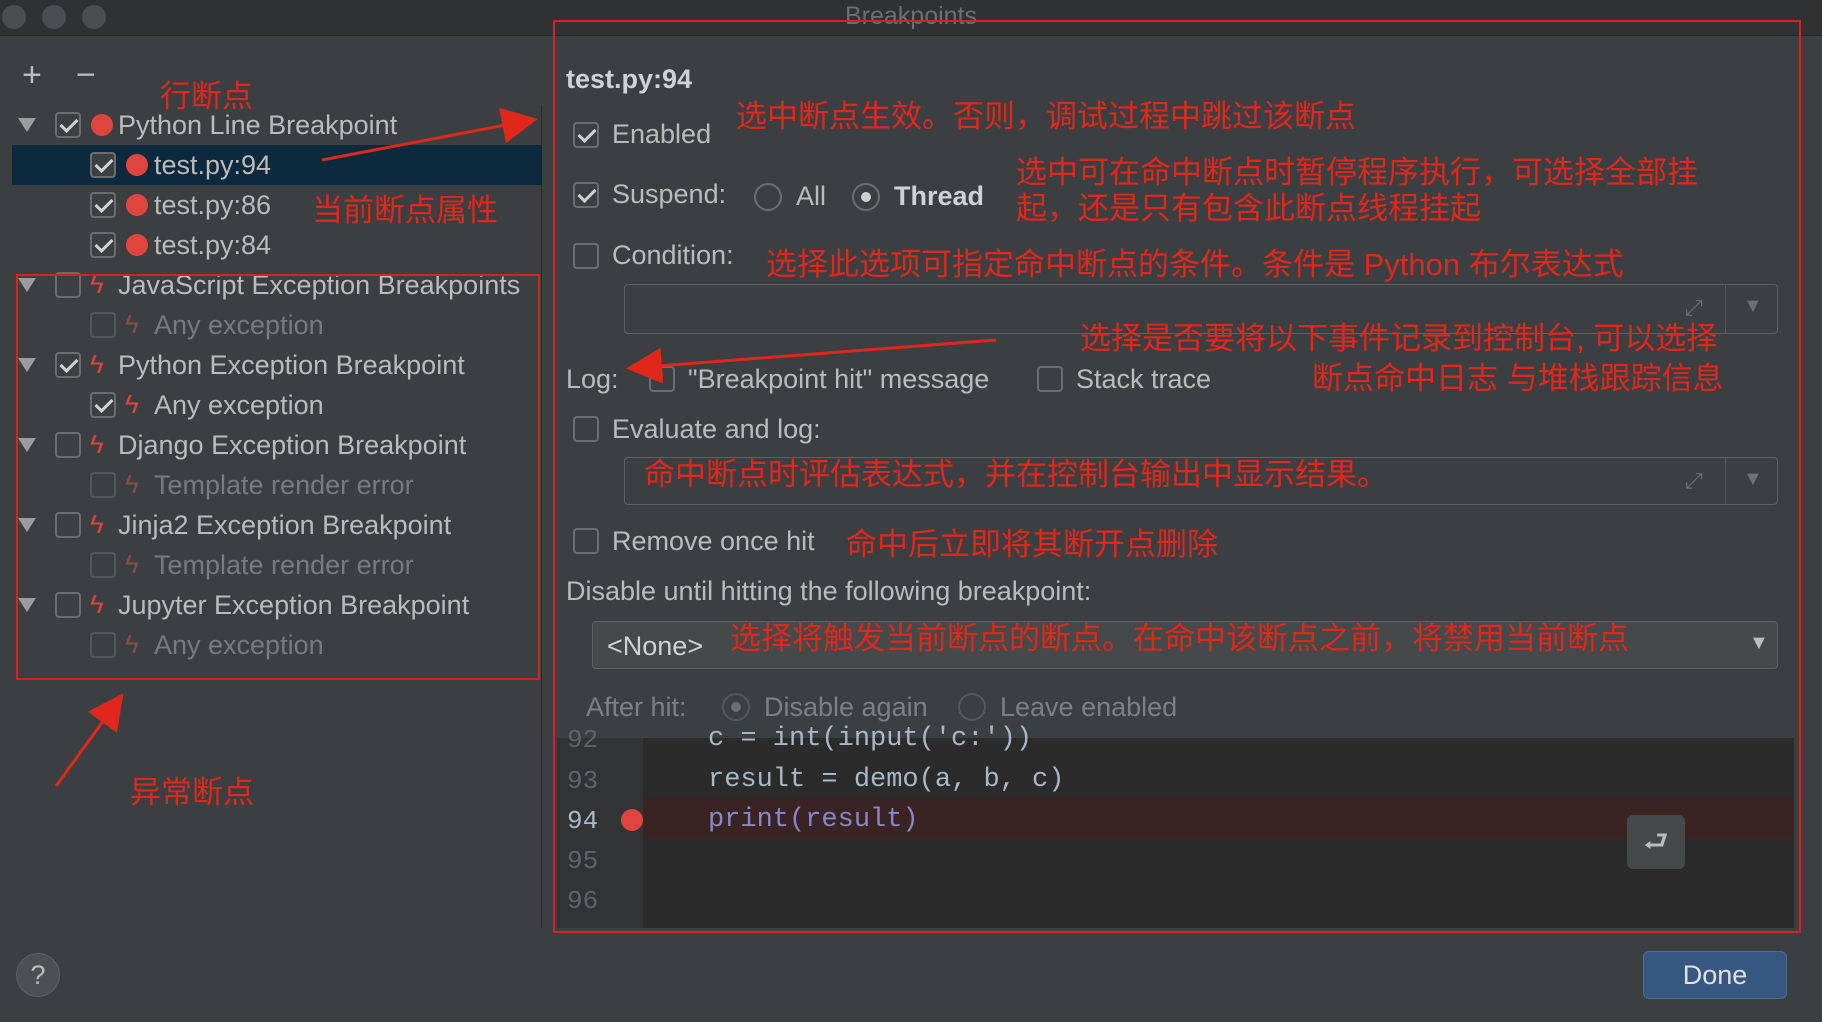  I want to click on annotation-condition: 选择此选项可指定命中断点的条件。条件是 Python 布尔表达式, so click(1195, 264).